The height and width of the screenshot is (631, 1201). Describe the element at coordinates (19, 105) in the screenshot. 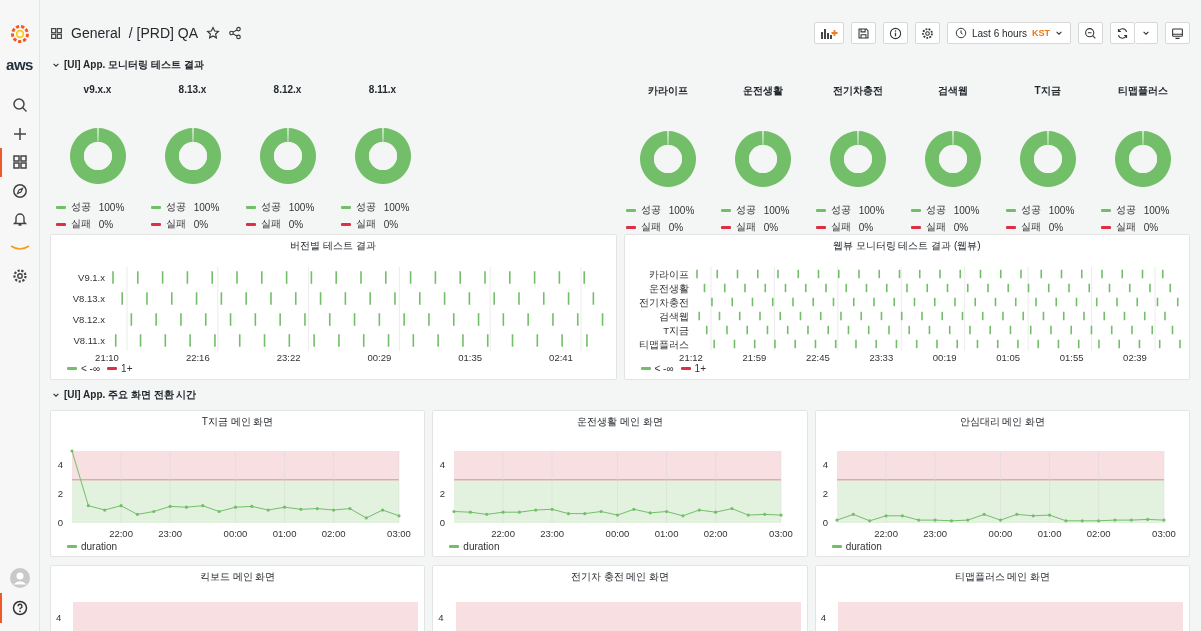

I see `search-icon` at that location.